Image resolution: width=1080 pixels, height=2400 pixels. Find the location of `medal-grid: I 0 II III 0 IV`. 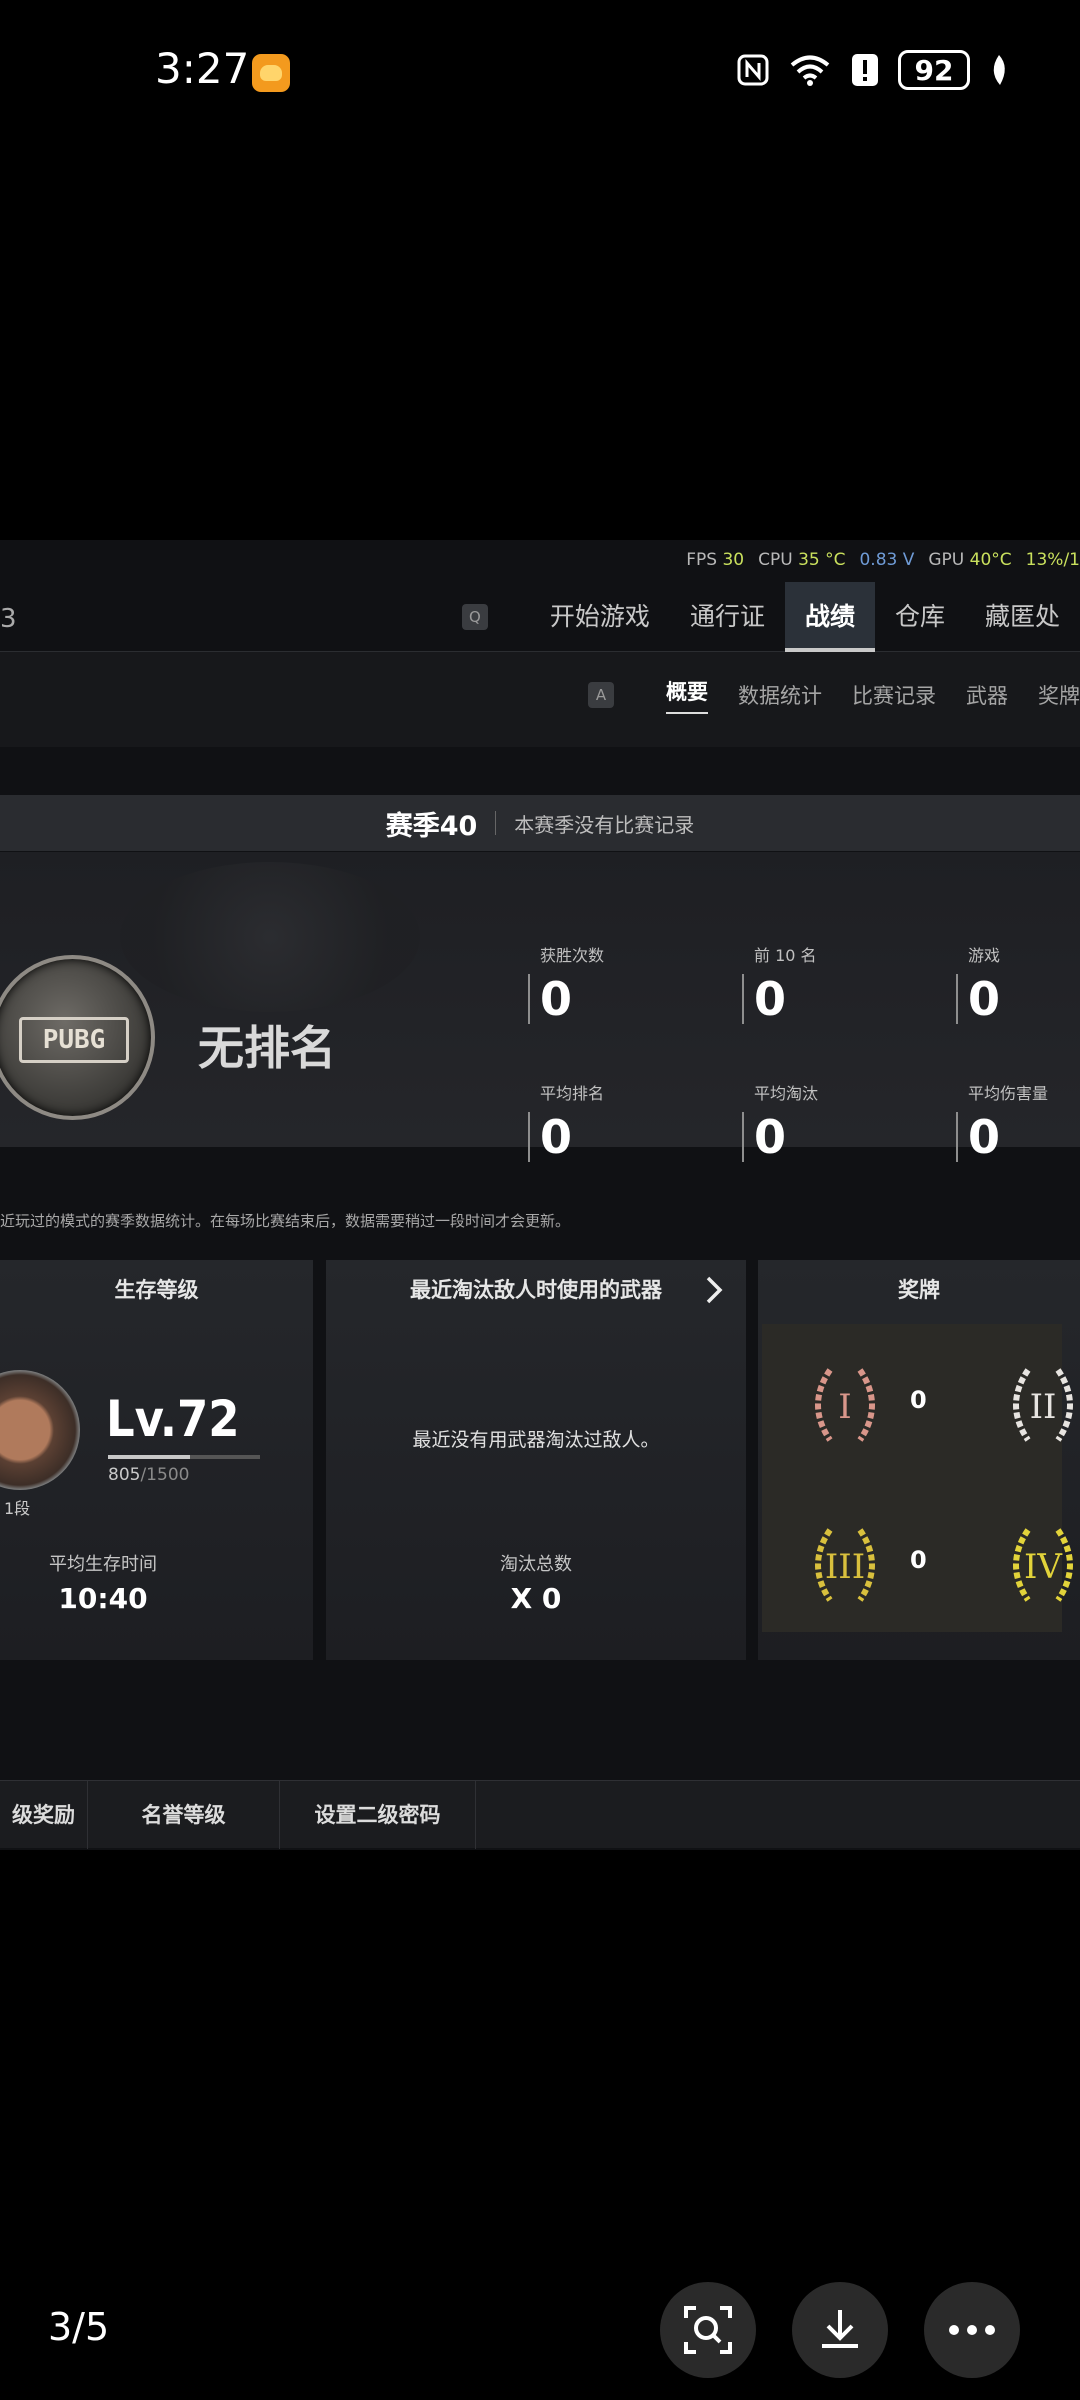

medal-grid: I 0 II III 0 IV is located at coordinates (917, 1478).